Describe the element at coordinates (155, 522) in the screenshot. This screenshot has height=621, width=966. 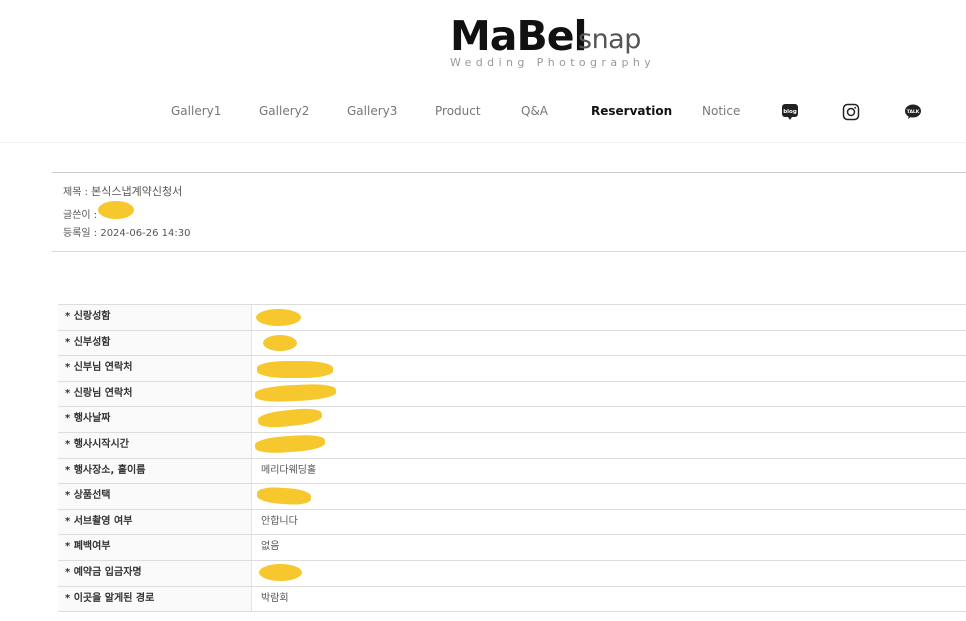
I see `row-label: * 서브촬영 여부` at that location.